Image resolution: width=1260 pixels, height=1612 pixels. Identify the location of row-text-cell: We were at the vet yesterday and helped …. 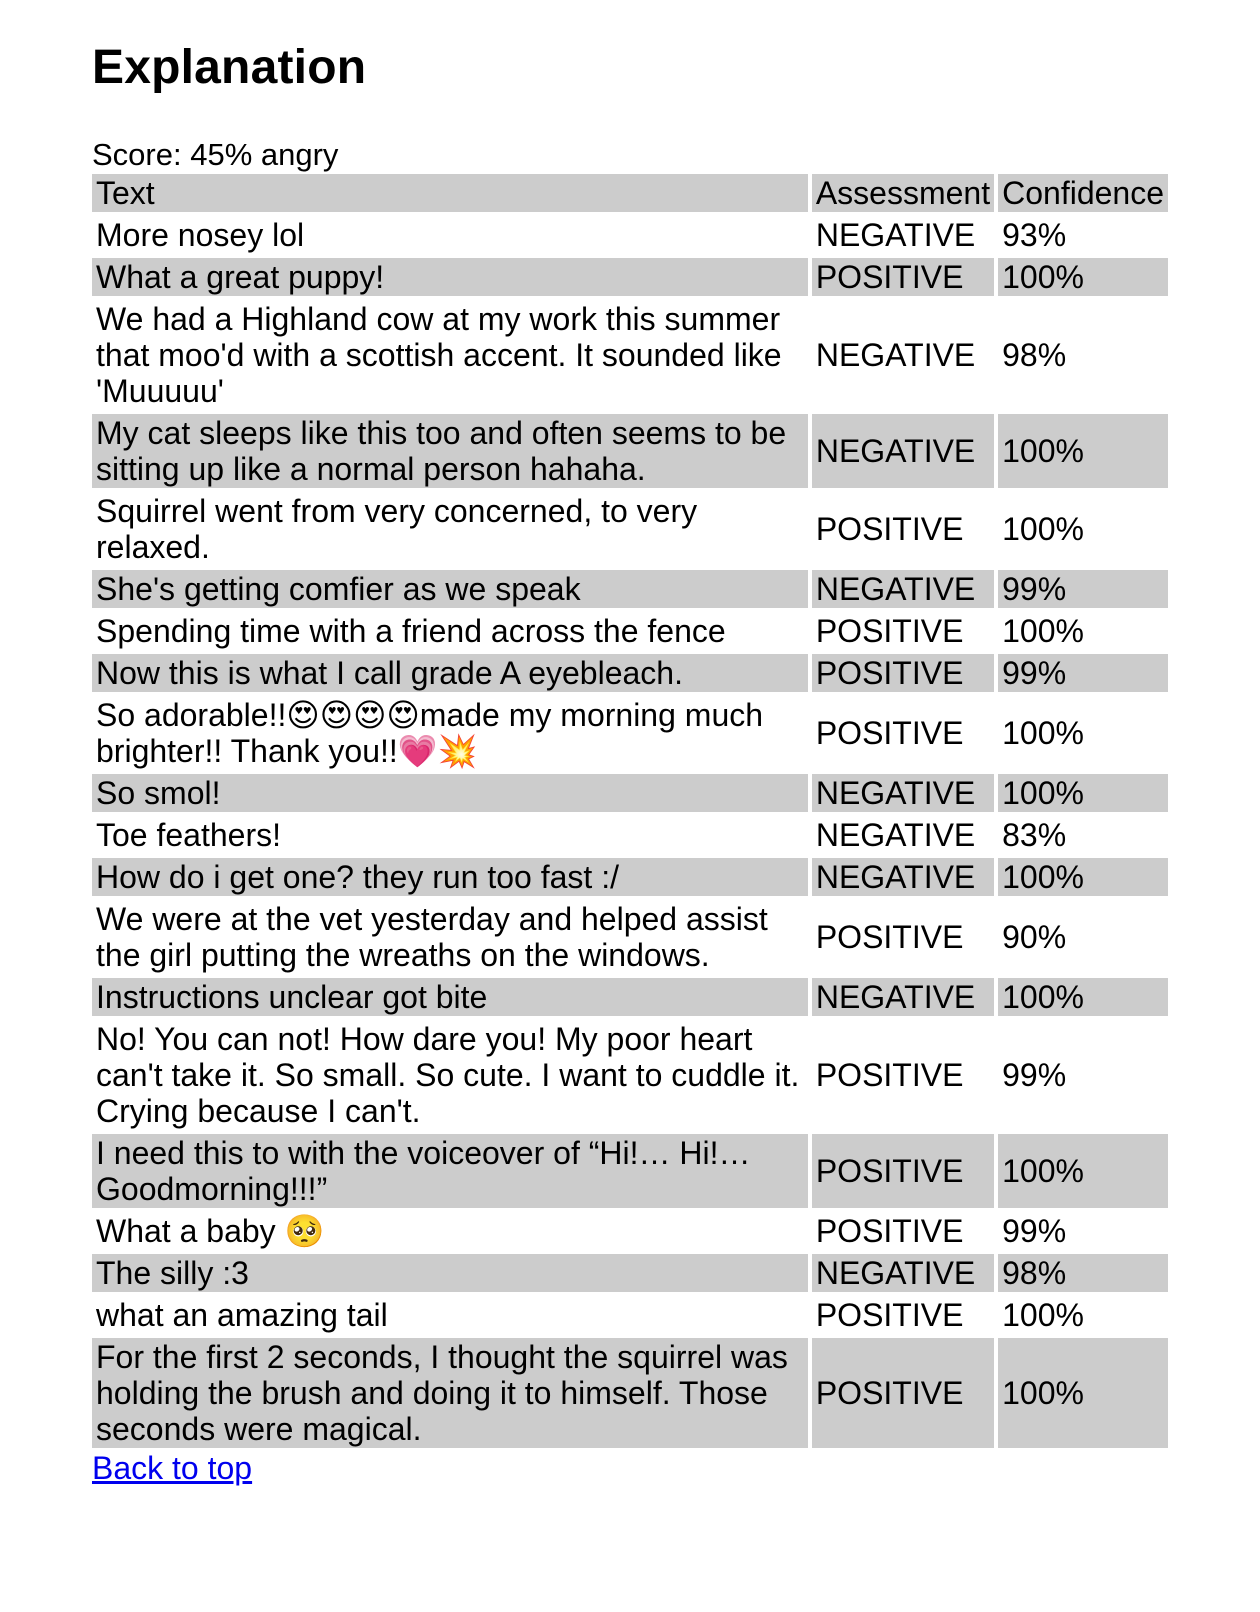
(432, 937).